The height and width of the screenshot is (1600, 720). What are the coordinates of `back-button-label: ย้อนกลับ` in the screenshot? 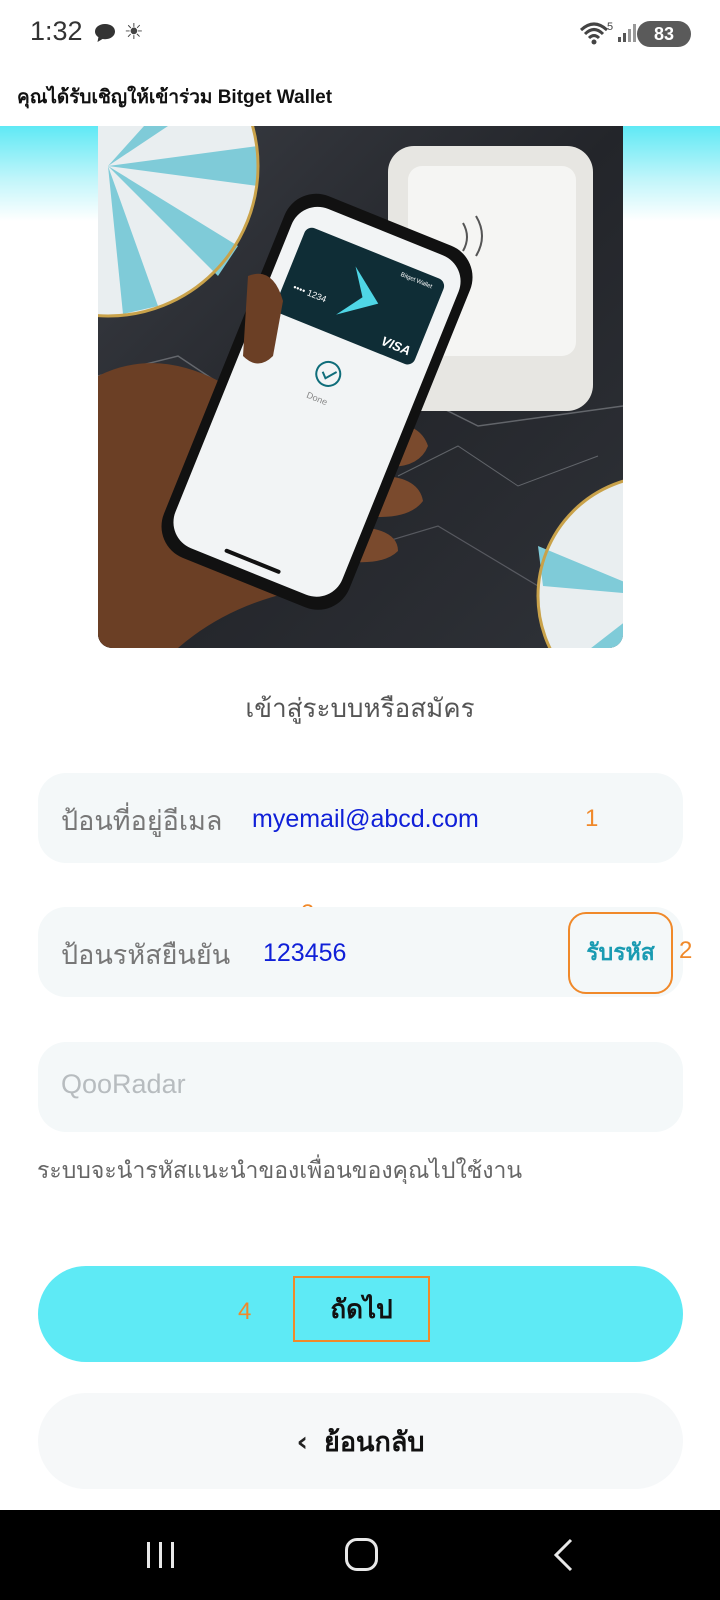 It's located at (374, 1442).